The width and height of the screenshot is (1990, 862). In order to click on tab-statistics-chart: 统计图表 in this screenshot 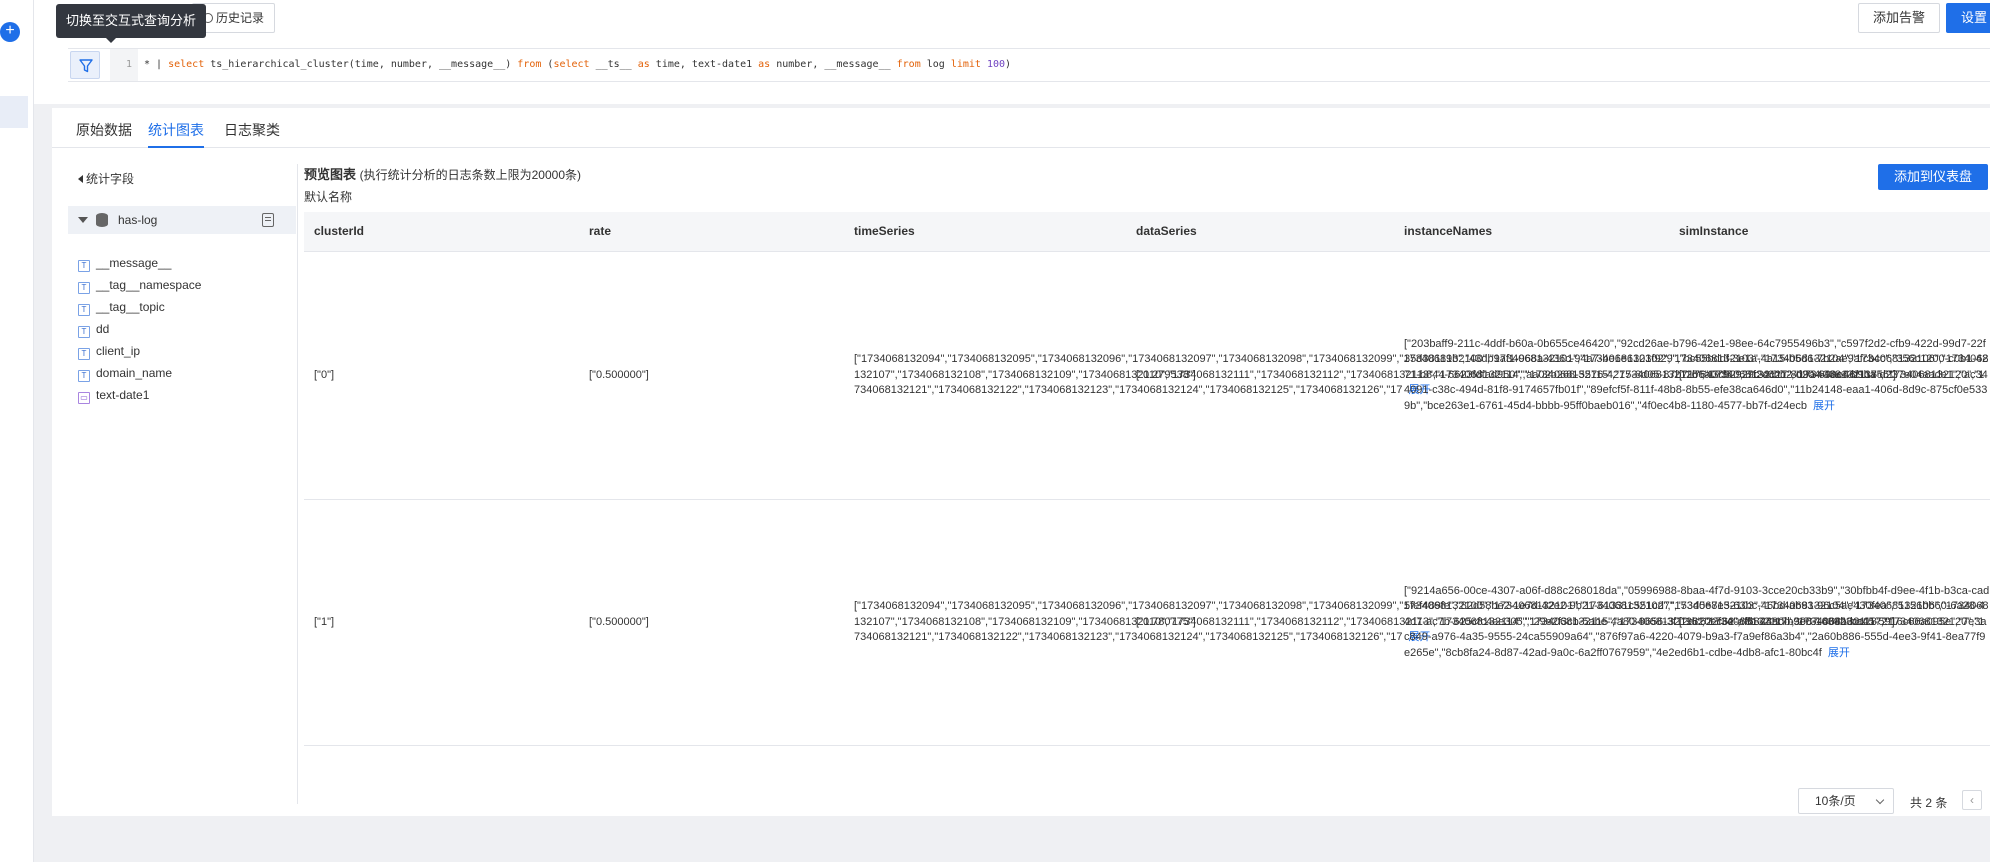, I will do `click(176, 134)`.